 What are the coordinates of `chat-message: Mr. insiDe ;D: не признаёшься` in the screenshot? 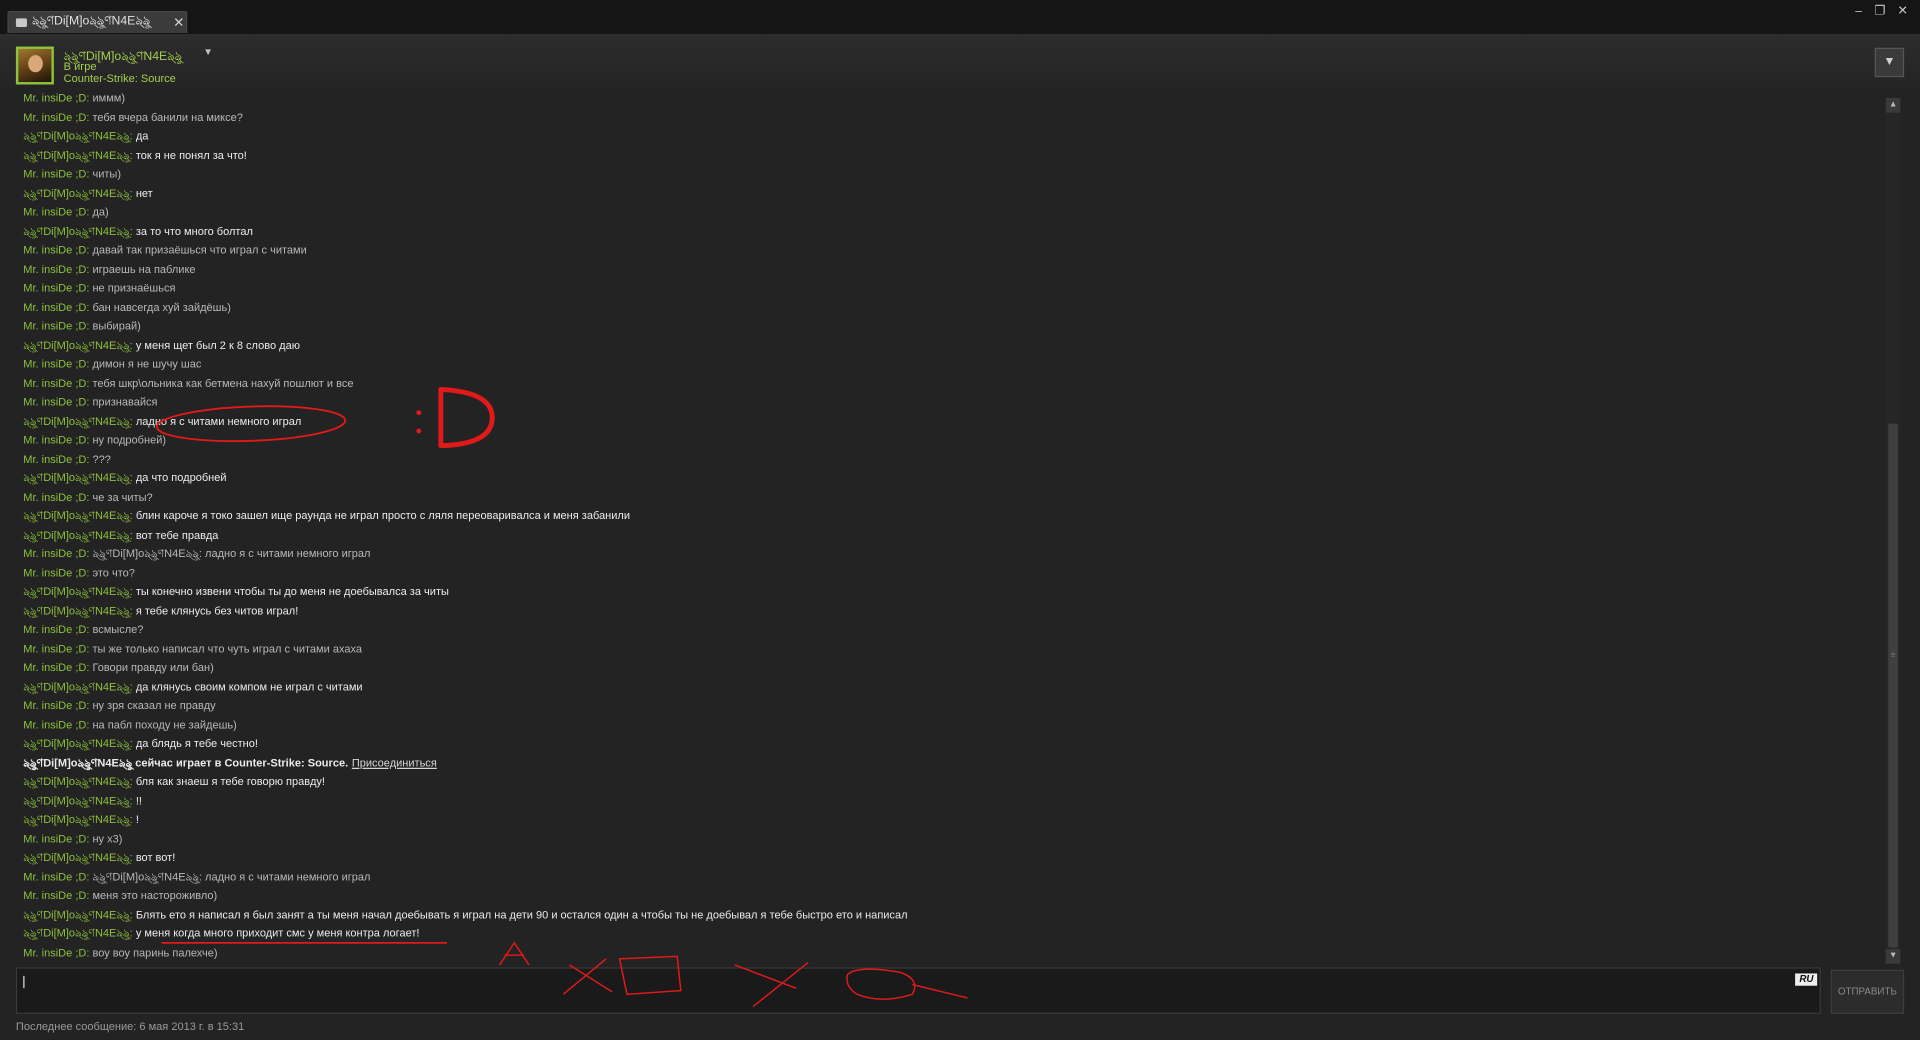 It's located at (99, 287).